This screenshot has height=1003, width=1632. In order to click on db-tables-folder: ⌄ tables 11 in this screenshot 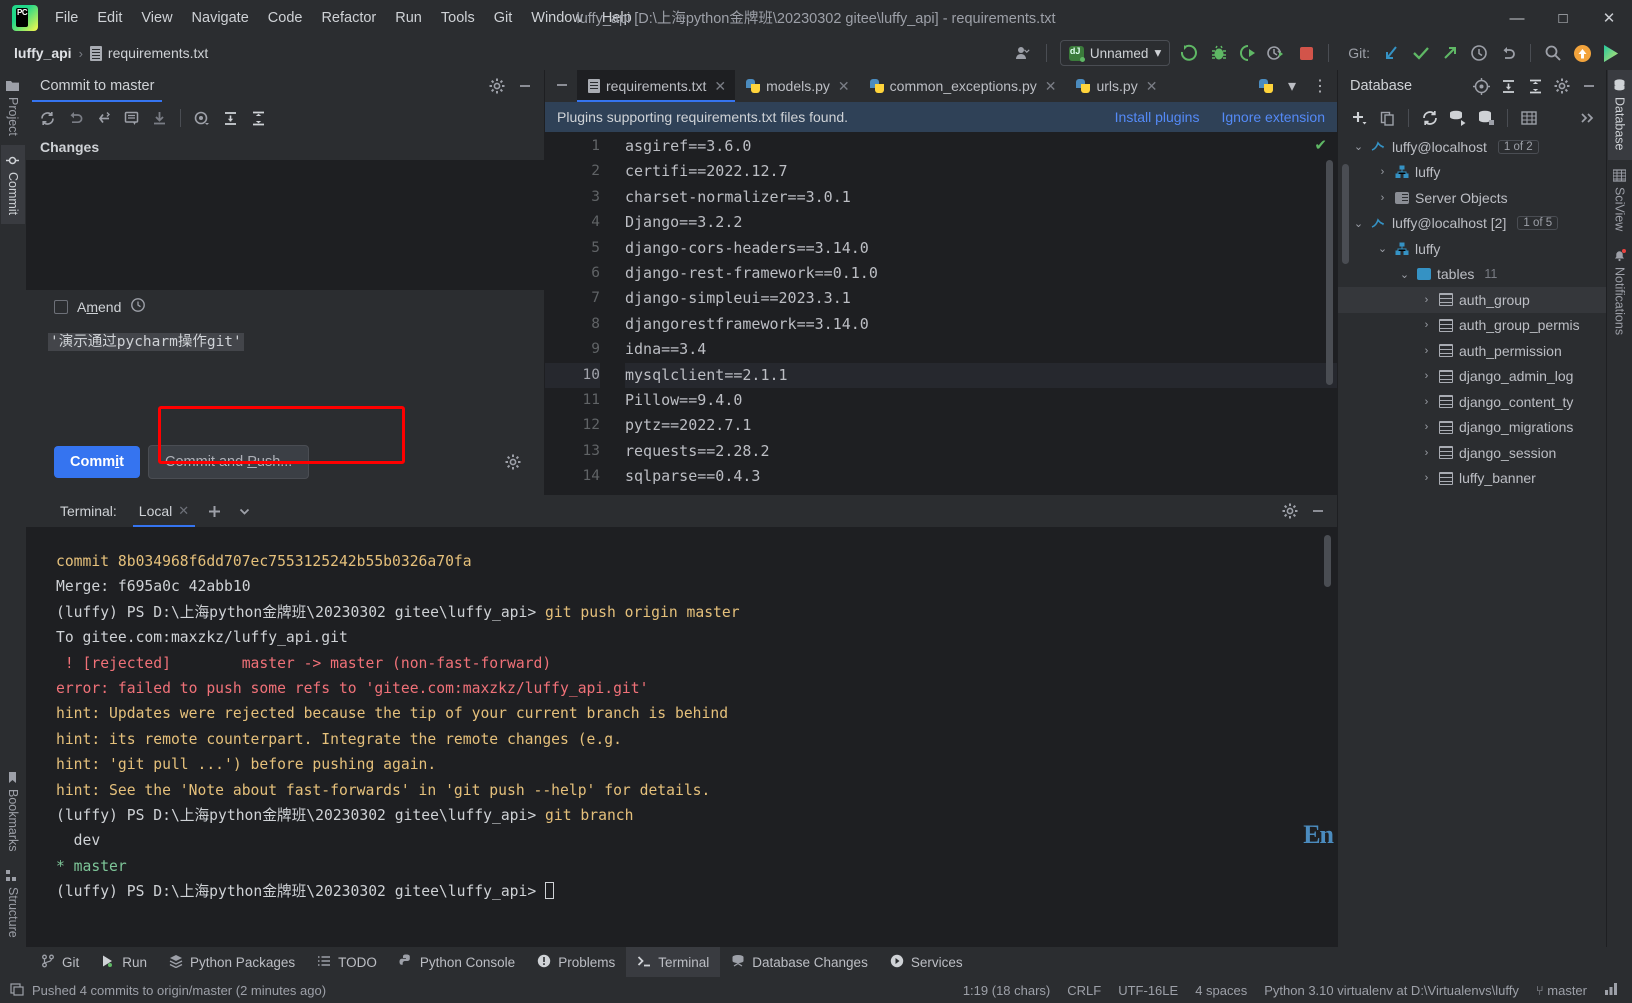, I will do `click(1472, 275)`.